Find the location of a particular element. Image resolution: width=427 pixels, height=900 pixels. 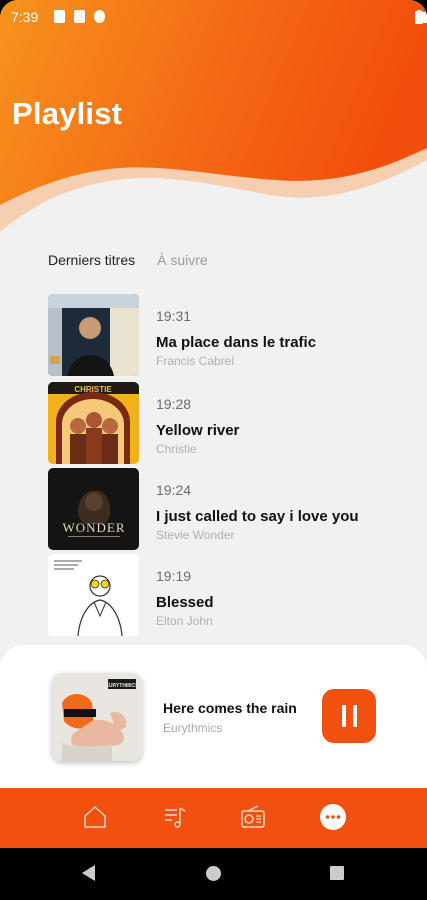

track-row: CHRISTIE 19:28 Yellow river Christie is located at coordinates (213, 423).